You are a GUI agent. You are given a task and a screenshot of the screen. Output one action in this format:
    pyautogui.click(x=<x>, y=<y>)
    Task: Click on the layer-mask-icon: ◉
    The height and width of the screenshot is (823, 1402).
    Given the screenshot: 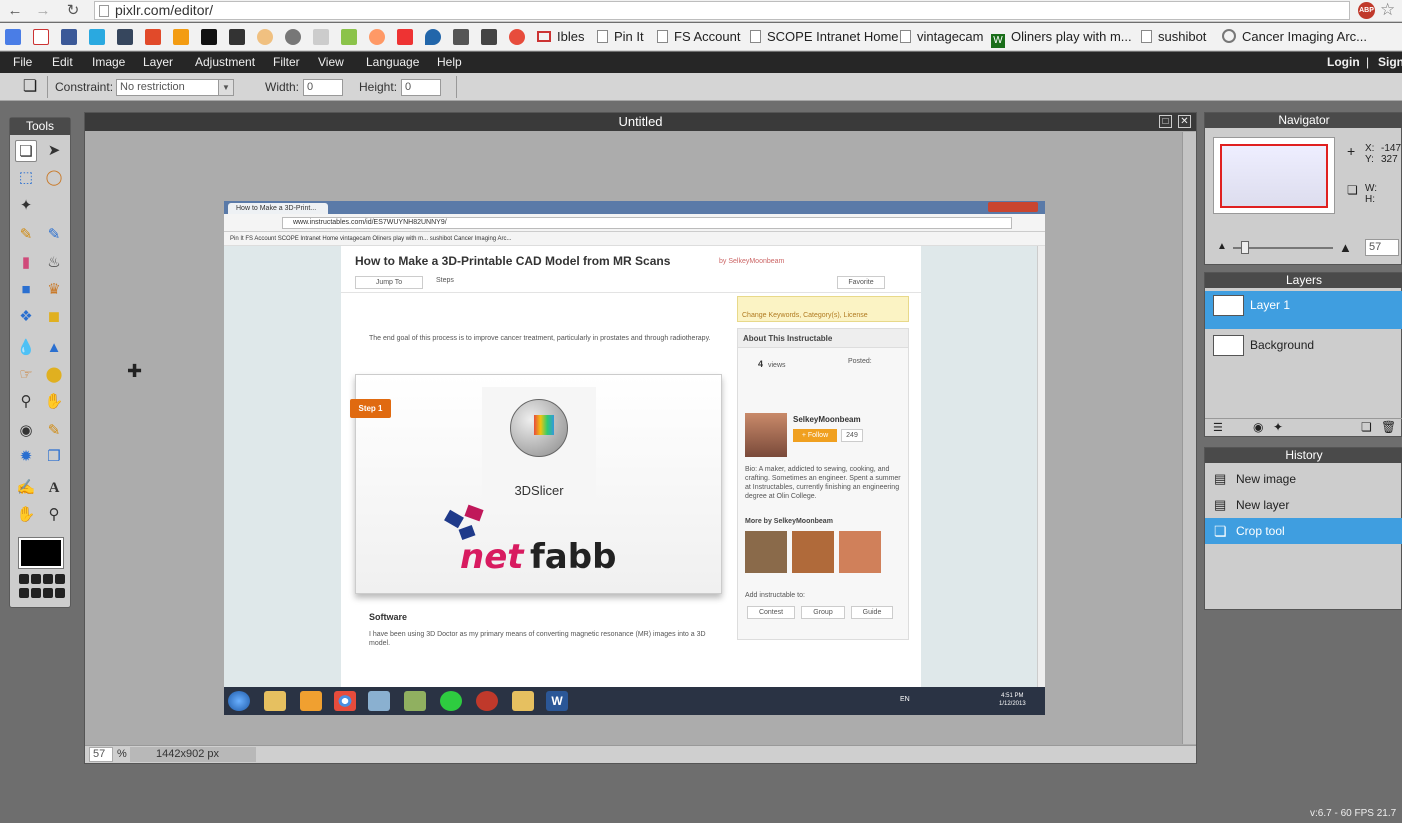 What is the action you would take?
    pyautogui.click(x=1258, y=427)
    